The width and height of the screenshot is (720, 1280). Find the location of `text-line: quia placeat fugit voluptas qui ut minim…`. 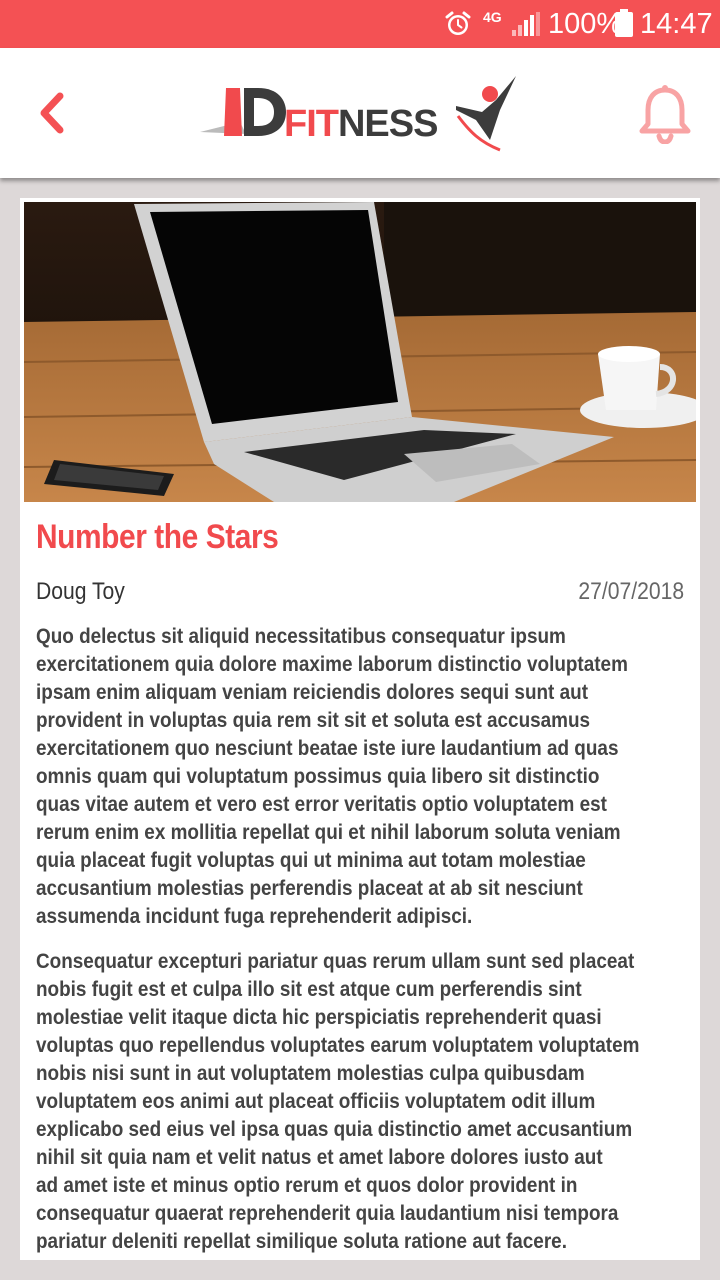

text-line: quia placeat fugit voluptas qui ut minim… is located at coordinates (311, 860).